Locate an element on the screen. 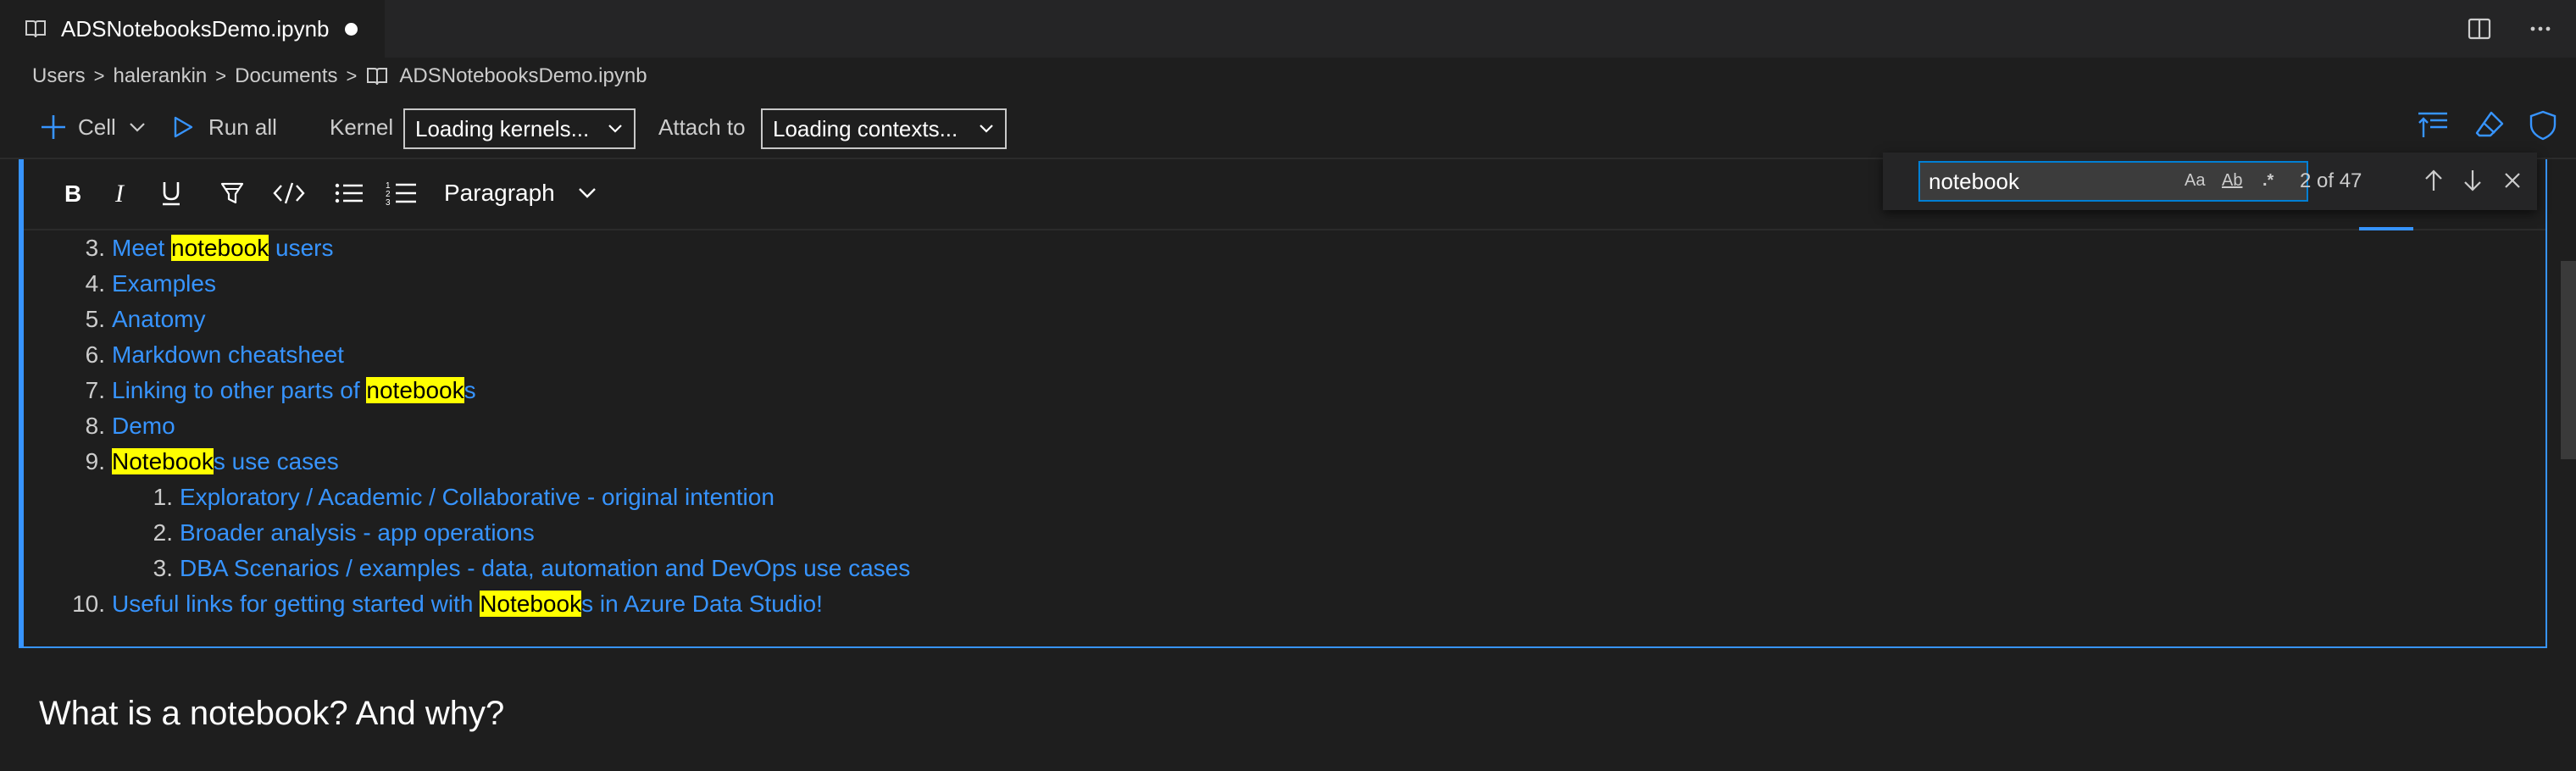  toc-item-number: 10. is located at coordinates (88, 604).